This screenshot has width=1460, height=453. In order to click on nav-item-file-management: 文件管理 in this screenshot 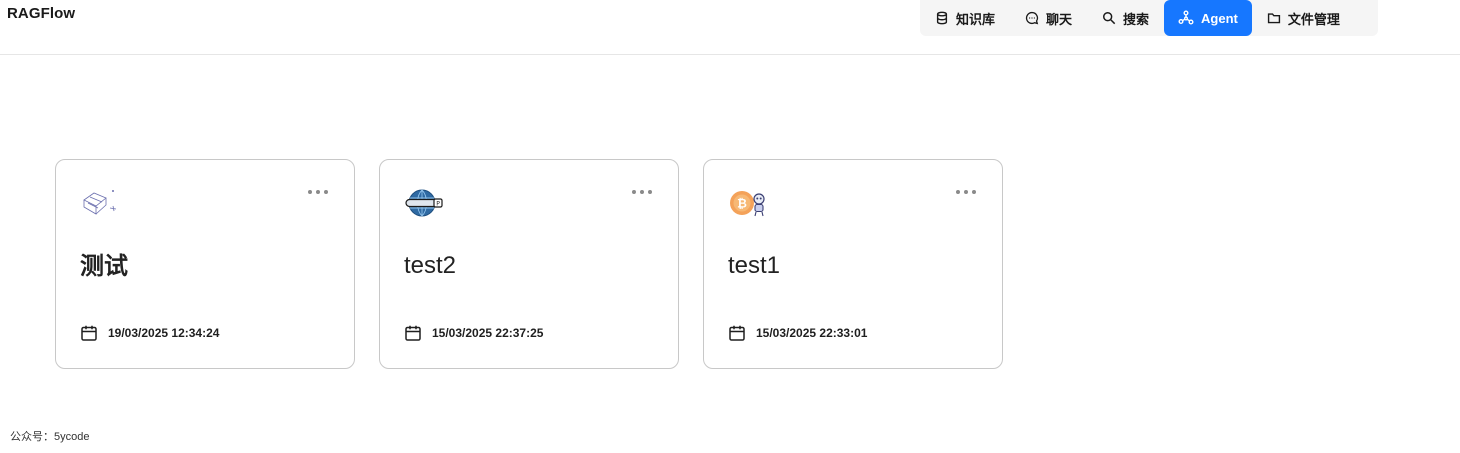, I will do `click(1303, 18)`.